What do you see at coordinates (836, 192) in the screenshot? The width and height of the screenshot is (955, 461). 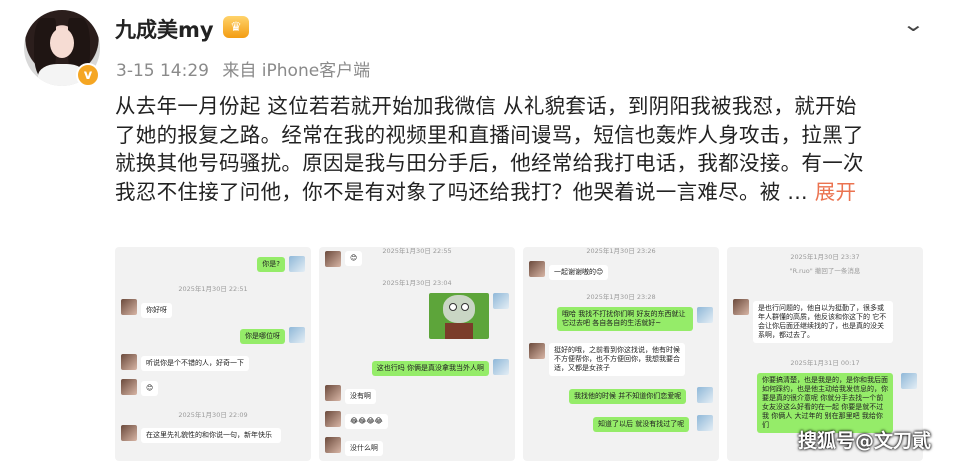 I see `expand-link: 展开` at bounding box center [836, 192].